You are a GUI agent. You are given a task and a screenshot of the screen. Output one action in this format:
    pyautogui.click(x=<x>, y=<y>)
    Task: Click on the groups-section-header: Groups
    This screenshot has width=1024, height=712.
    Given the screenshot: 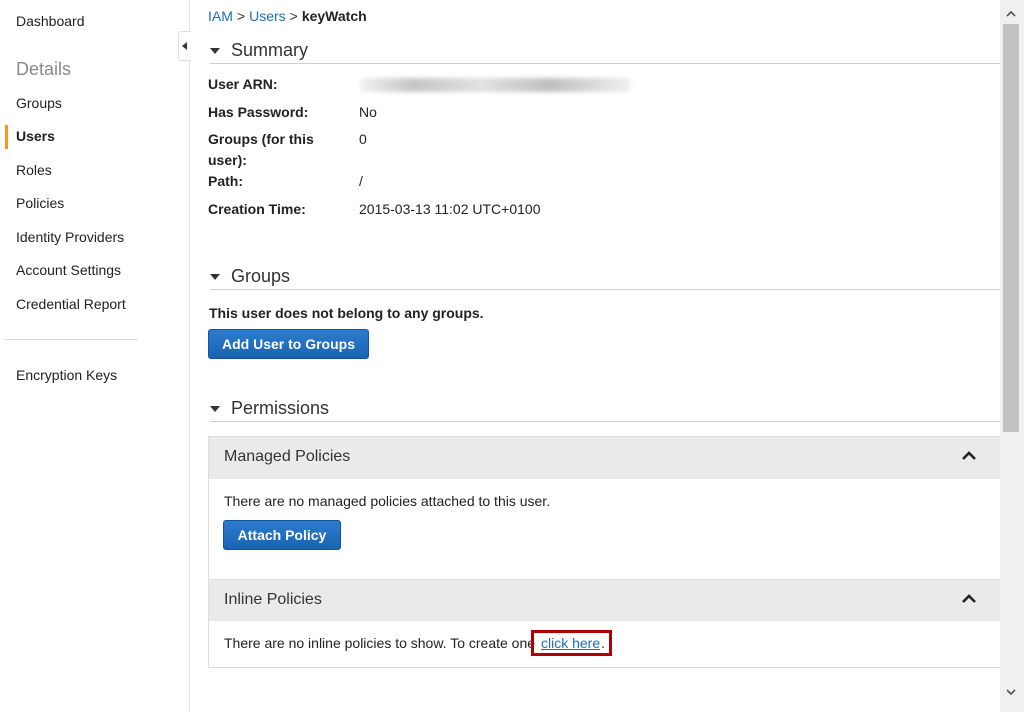 What is the action you would take?
    pyautogui.click(x=605, y=278)
    